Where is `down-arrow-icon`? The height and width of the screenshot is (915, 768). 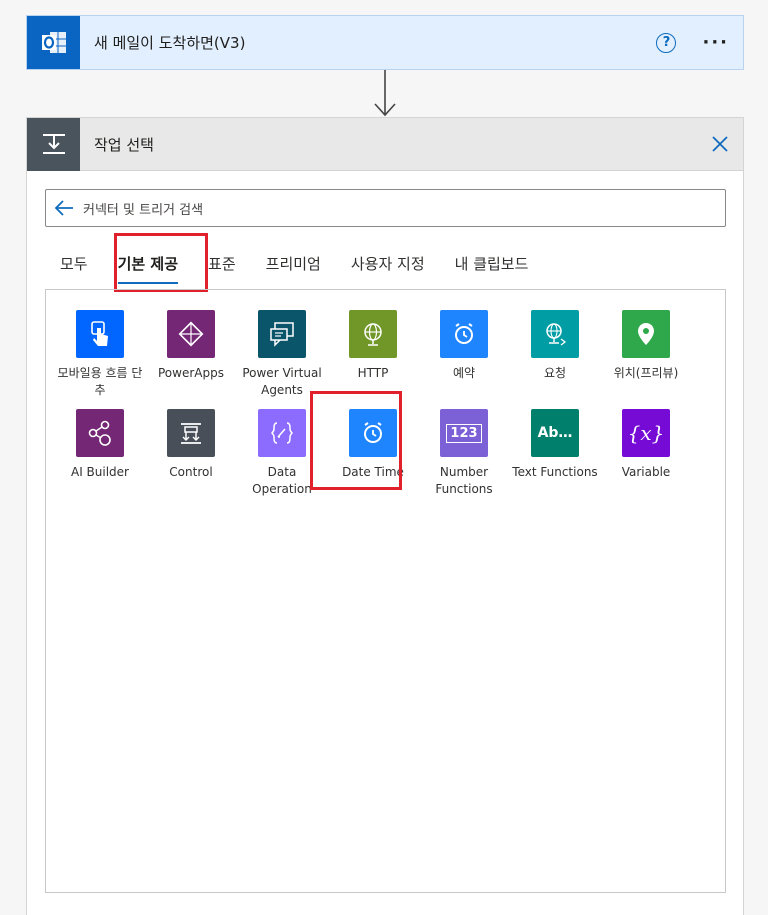
down-arrow-icon is located at coordinates (385, 93).